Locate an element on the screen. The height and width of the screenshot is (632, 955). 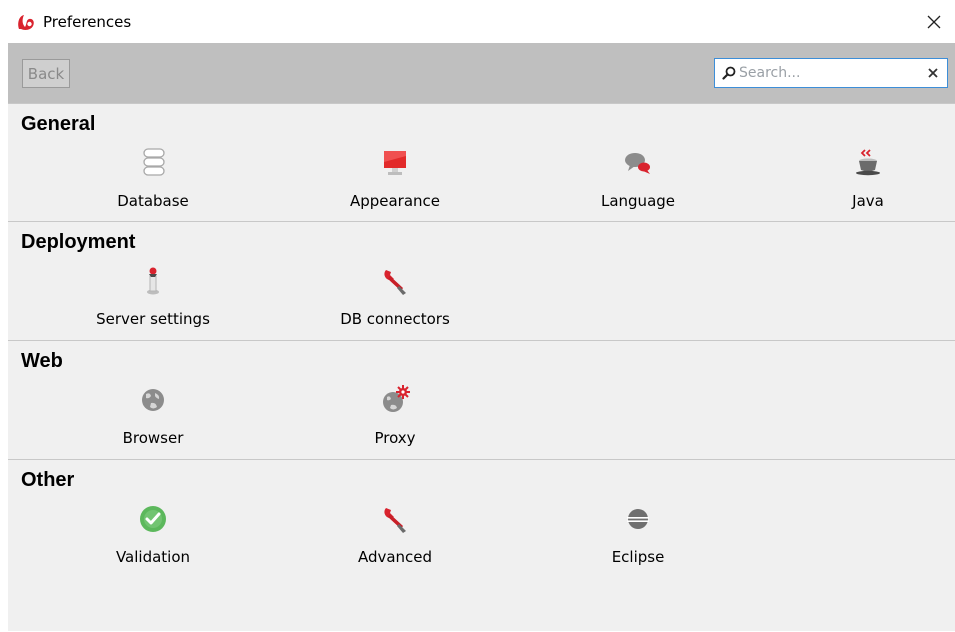
pref-item-appearance: Appearance is located at coordinates (395, 183).